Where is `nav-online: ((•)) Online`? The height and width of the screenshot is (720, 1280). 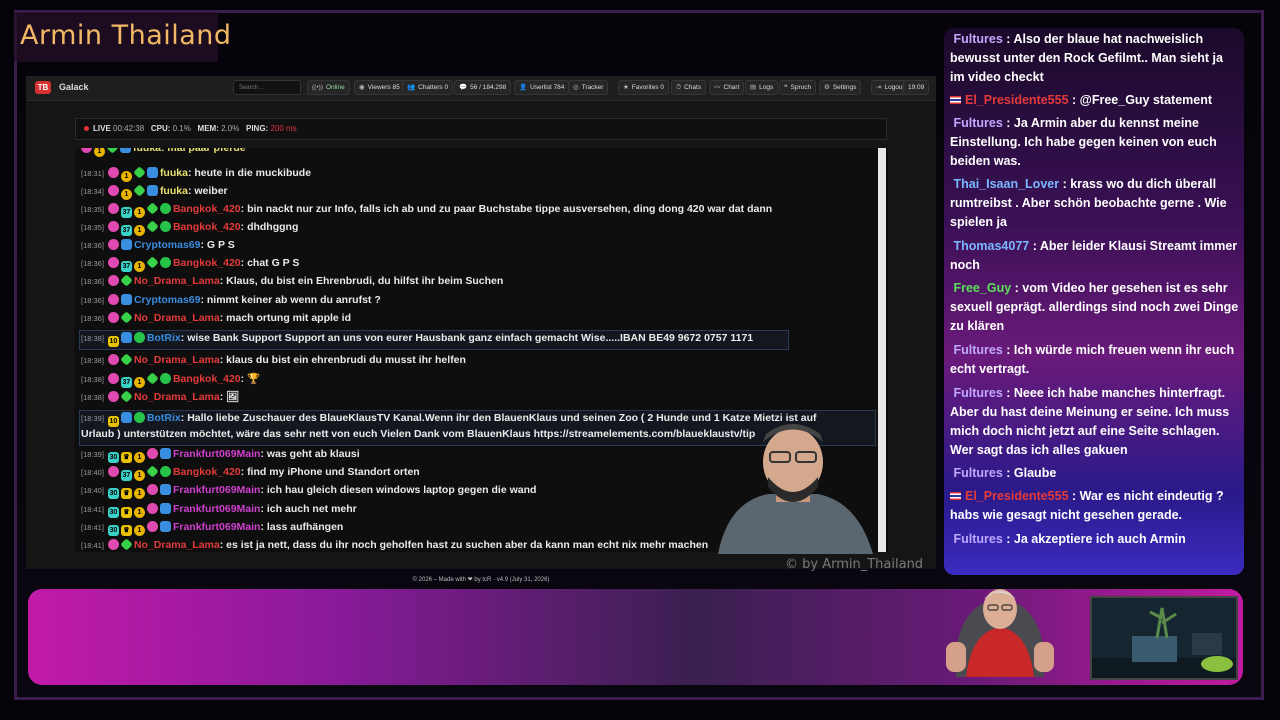 nav-online: ((•)) Online is located at coordinates (328, 87).